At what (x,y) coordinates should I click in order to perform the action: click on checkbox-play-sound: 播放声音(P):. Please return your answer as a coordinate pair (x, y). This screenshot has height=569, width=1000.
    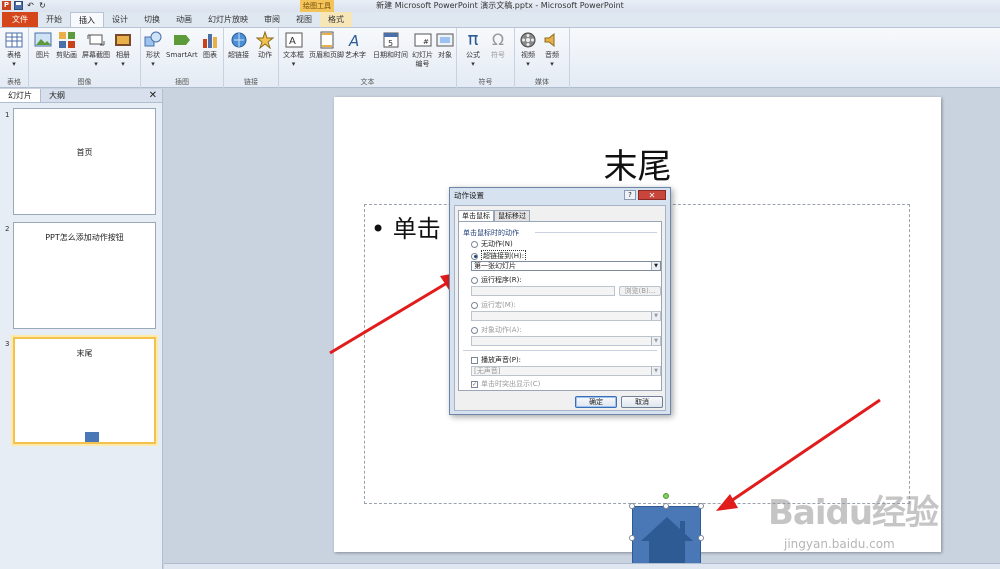
    Looking at the image, I should click on (496, 360).